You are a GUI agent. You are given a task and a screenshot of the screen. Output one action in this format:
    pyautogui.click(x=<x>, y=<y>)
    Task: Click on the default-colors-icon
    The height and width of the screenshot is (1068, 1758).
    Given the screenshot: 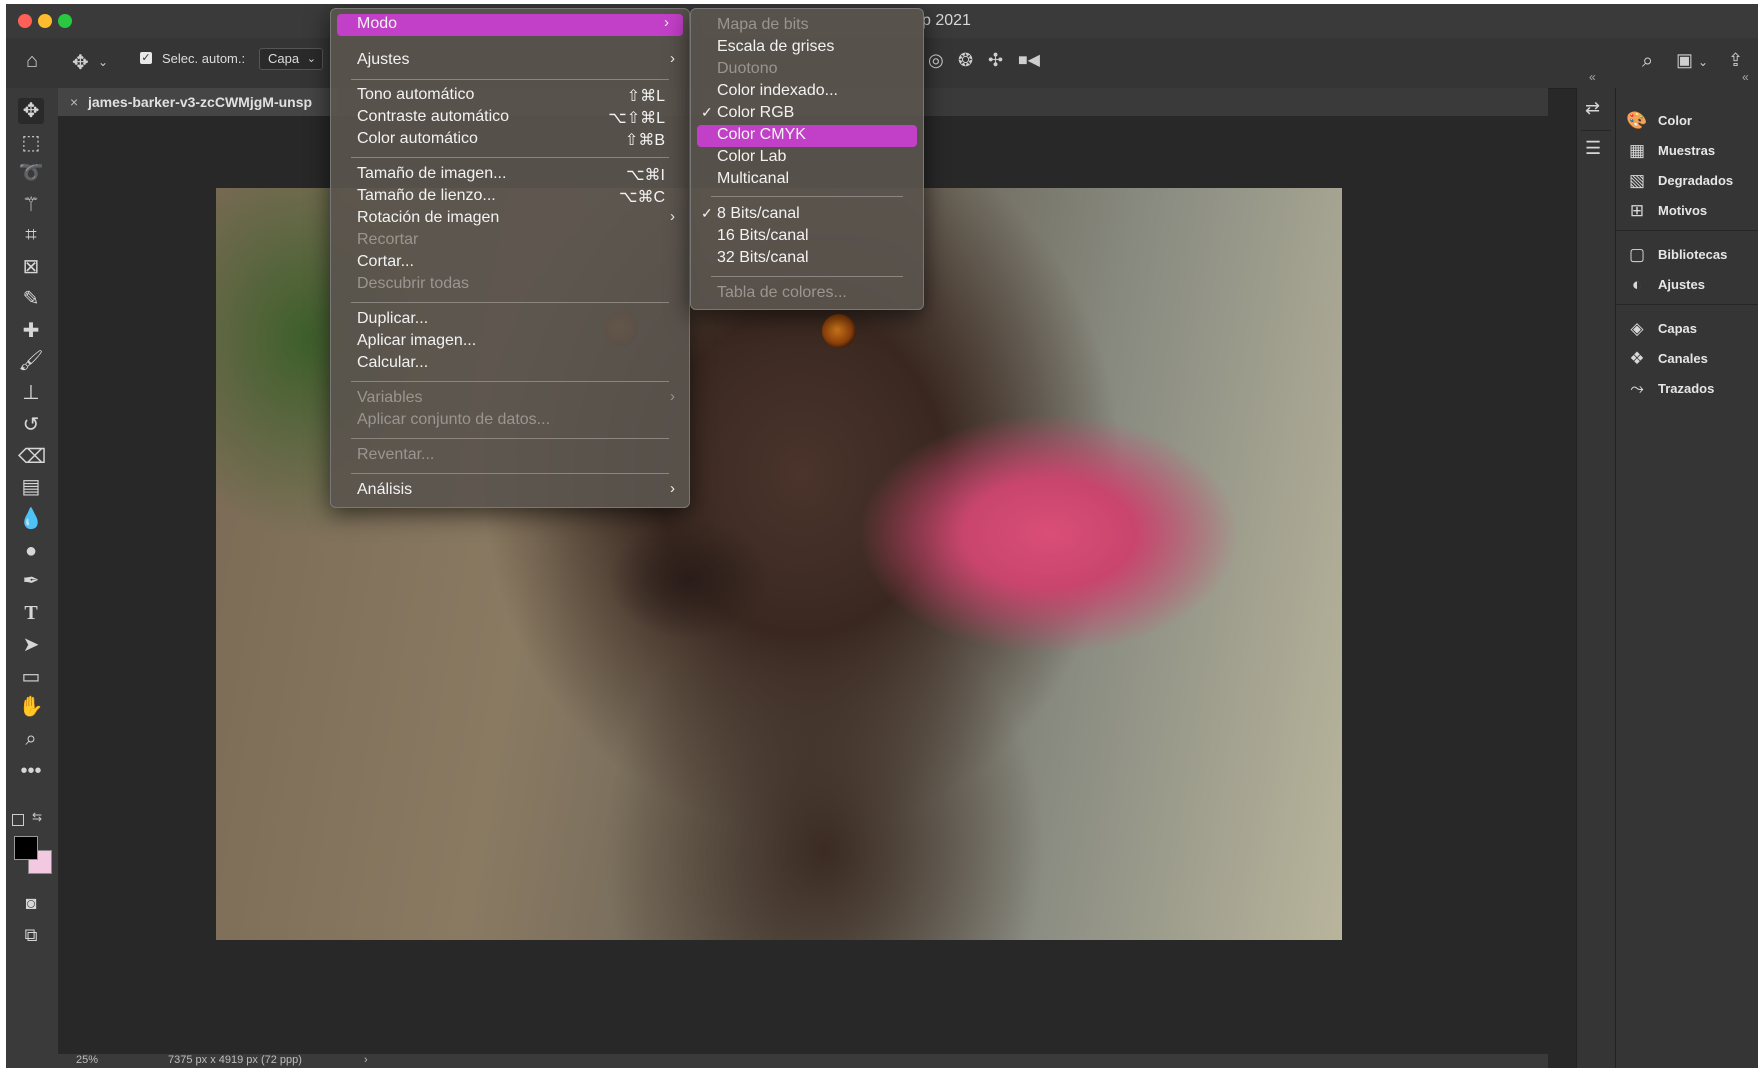 What is the action you would take?
    pyautogui.click(x=18, y=820)
    